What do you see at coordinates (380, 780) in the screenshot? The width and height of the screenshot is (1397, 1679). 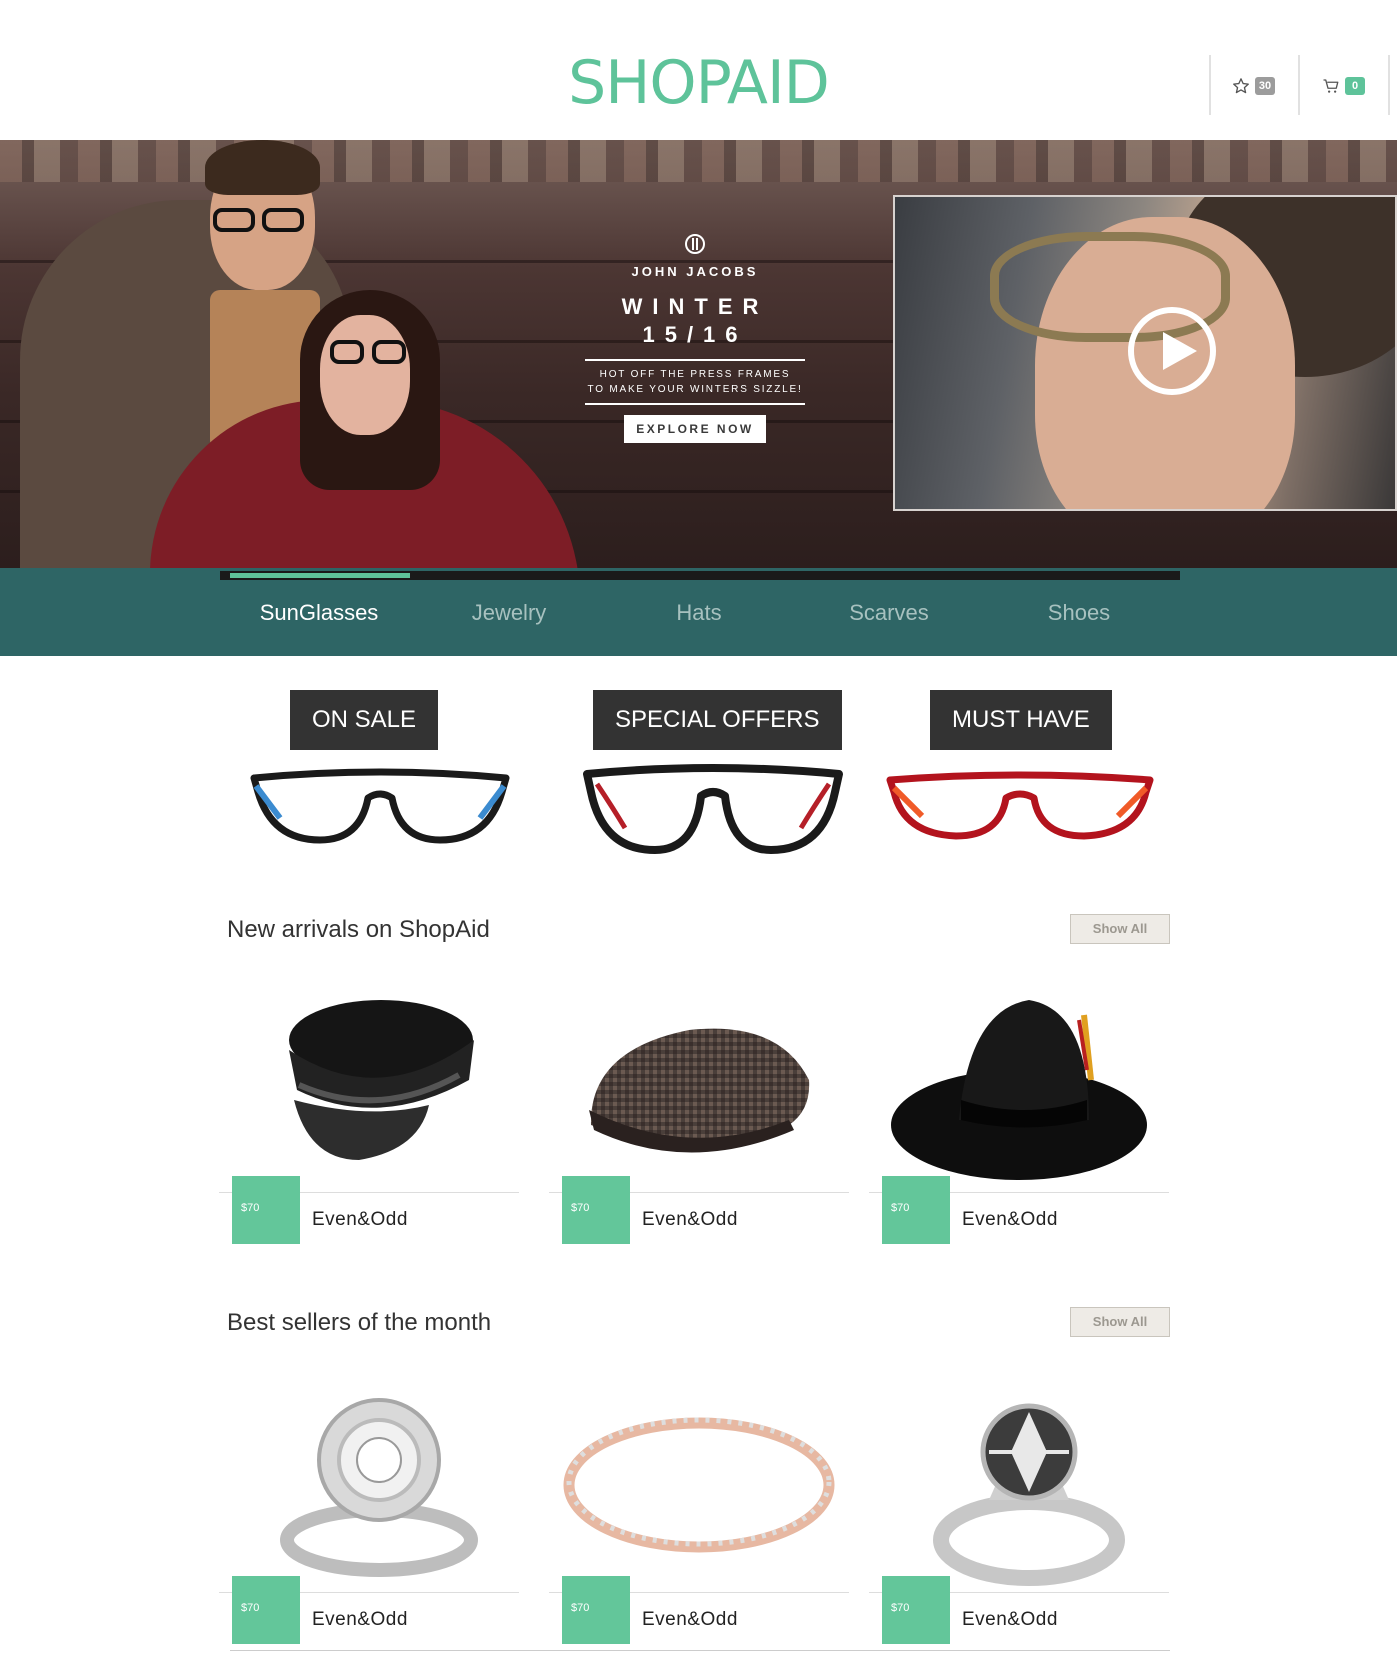 I see `promo-card-on-sale: ON SALE` at bounding box center [380, 780].